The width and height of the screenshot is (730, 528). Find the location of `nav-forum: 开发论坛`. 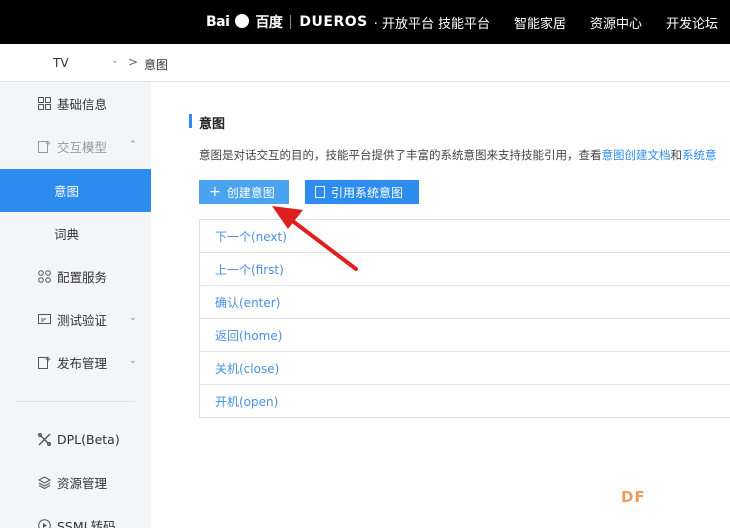

nav-forum: 开发论坛 is located at coordinates (692, 22).